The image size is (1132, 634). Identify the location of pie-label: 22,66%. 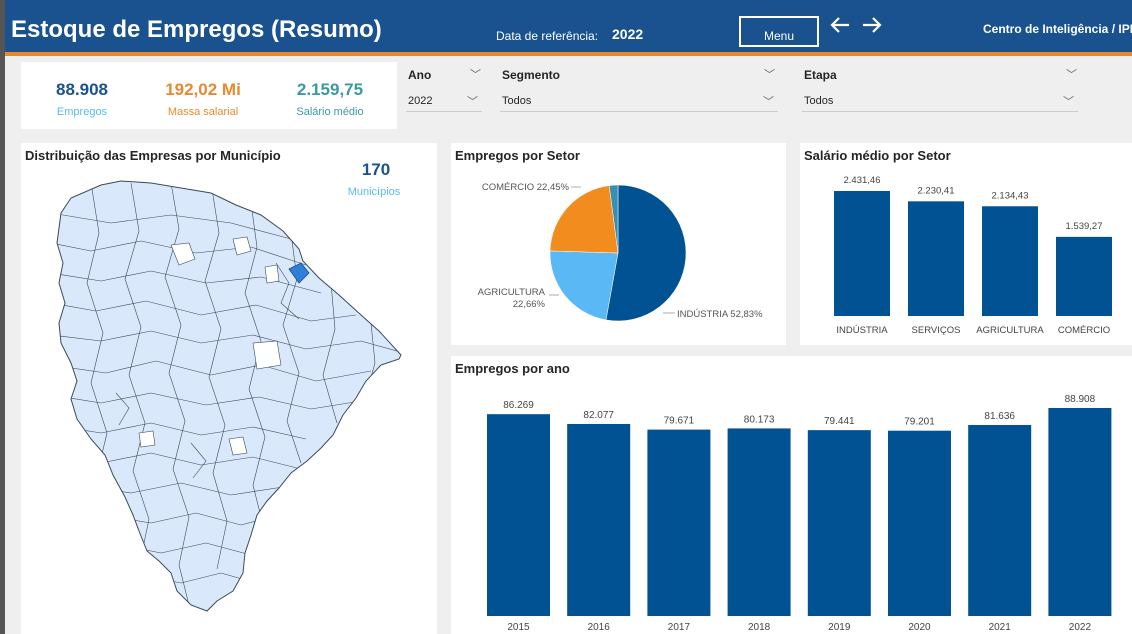
(529, 304).